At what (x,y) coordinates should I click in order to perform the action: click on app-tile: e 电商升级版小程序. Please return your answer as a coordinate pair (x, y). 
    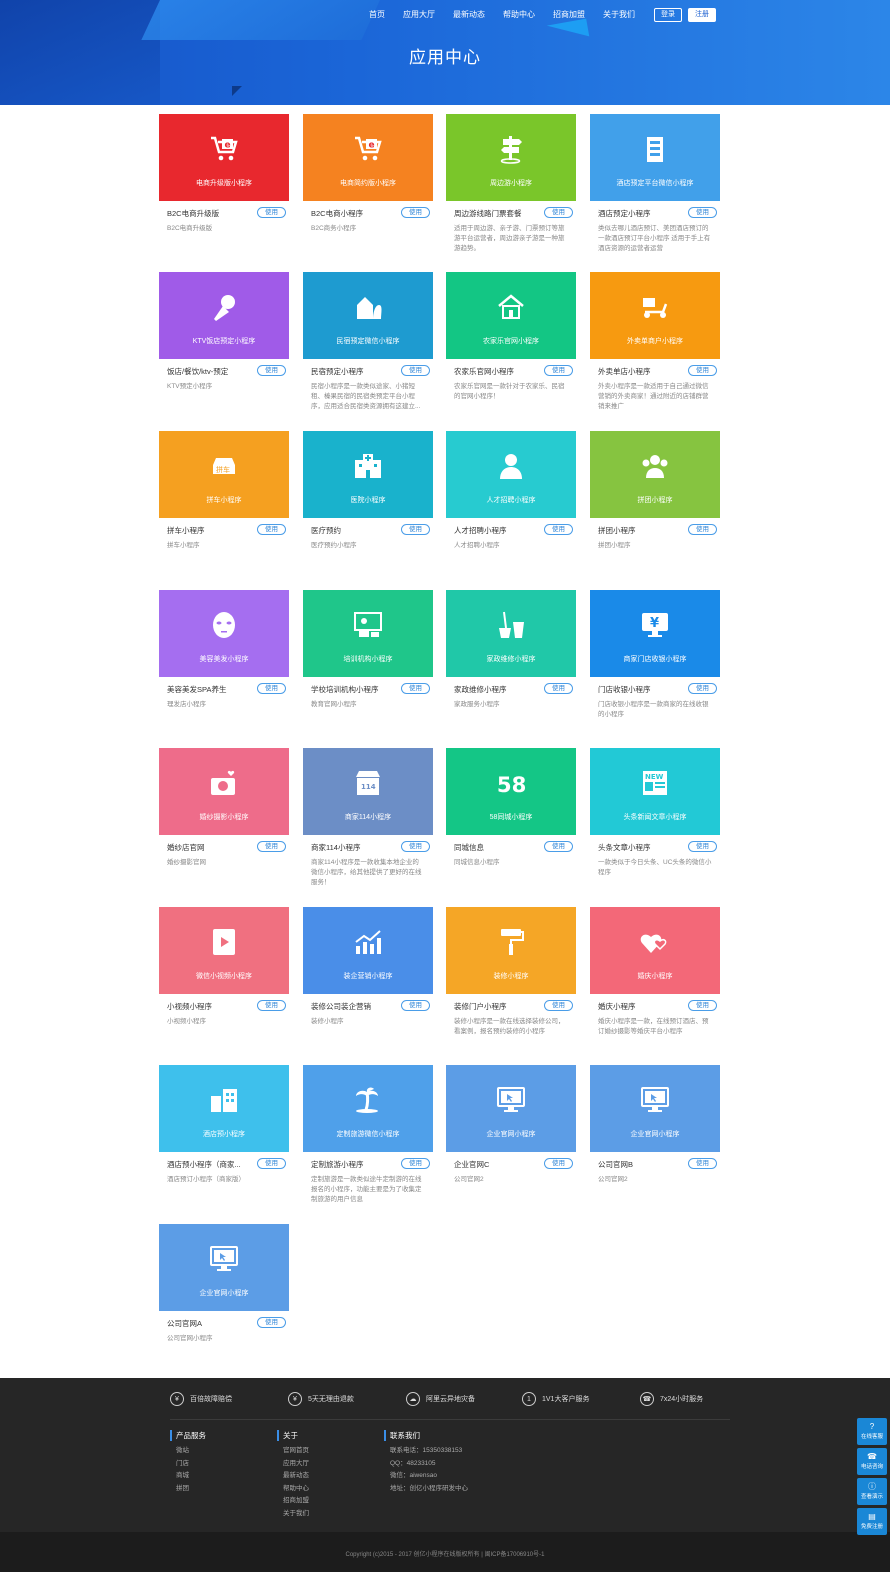
    Looking at the image, I should click on (224, 157).